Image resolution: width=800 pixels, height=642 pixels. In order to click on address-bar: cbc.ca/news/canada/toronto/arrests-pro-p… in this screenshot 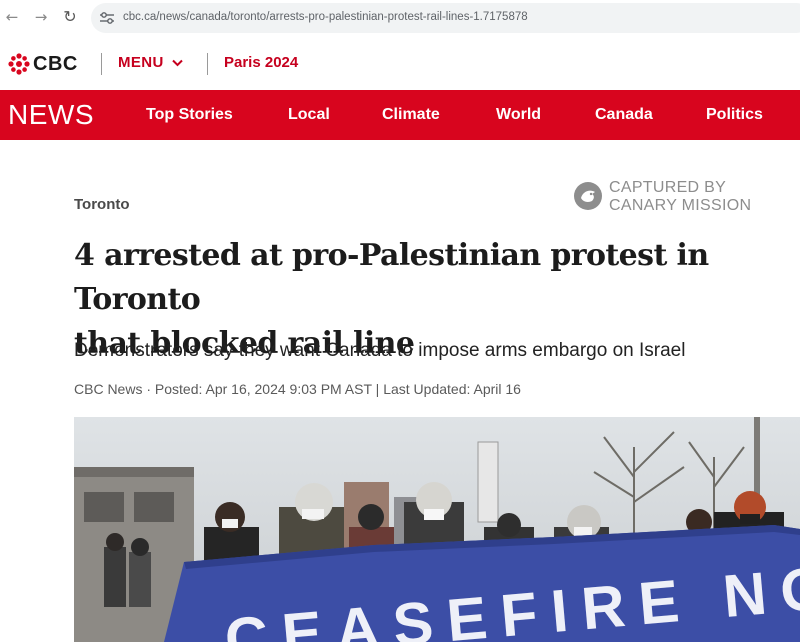, I will do `click(445, 18)`.